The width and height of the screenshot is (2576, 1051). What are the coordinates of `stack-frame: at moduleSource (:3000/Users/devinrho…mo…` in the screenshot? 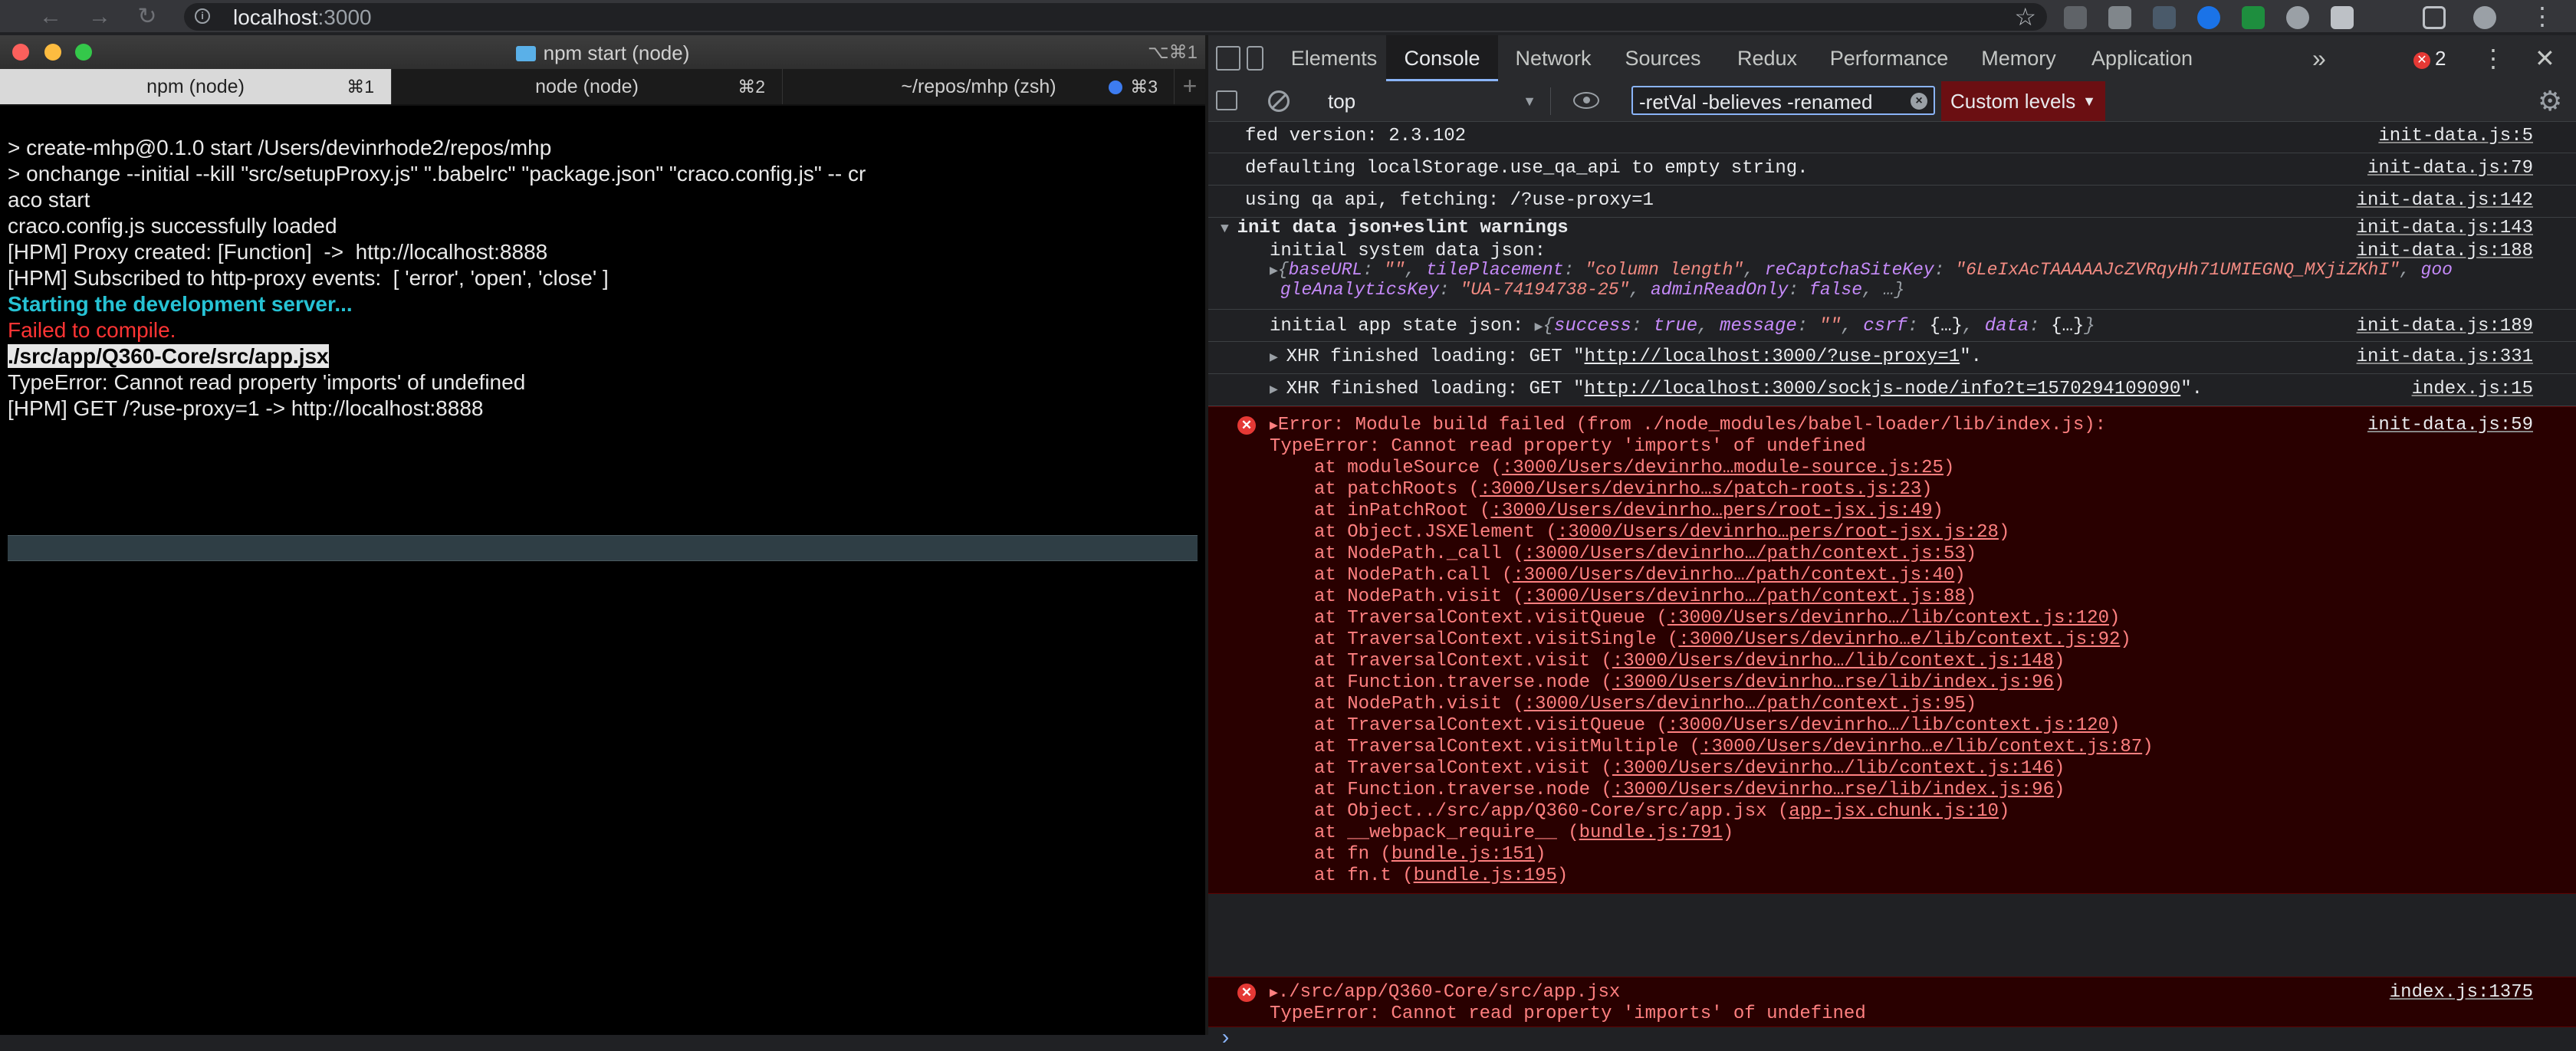 It's located at (1634, 468).